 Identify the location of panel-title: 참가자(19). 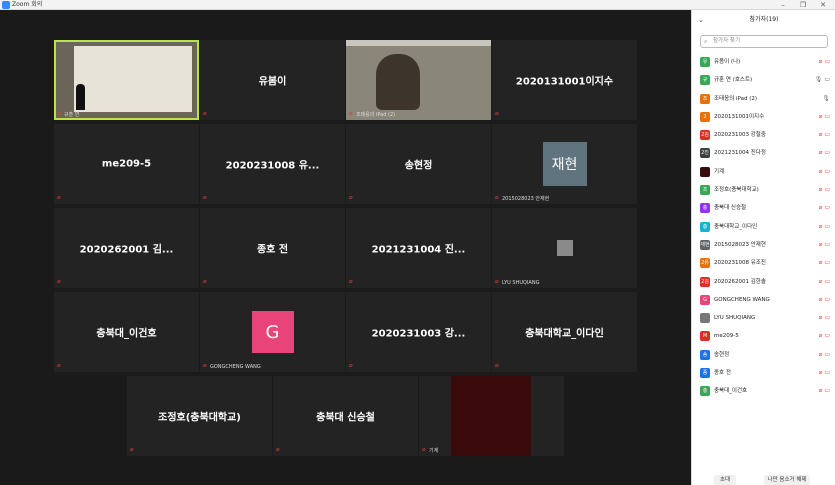
(764, 19).